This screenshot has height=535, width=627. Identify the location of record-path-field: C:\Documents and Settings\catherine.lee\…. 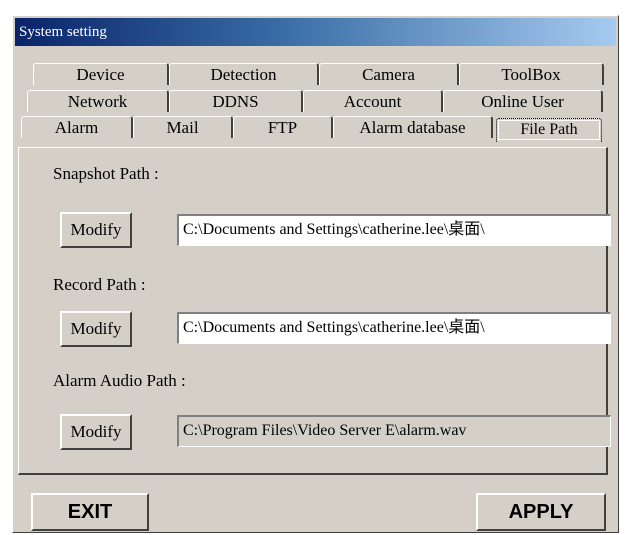
(394, 328).